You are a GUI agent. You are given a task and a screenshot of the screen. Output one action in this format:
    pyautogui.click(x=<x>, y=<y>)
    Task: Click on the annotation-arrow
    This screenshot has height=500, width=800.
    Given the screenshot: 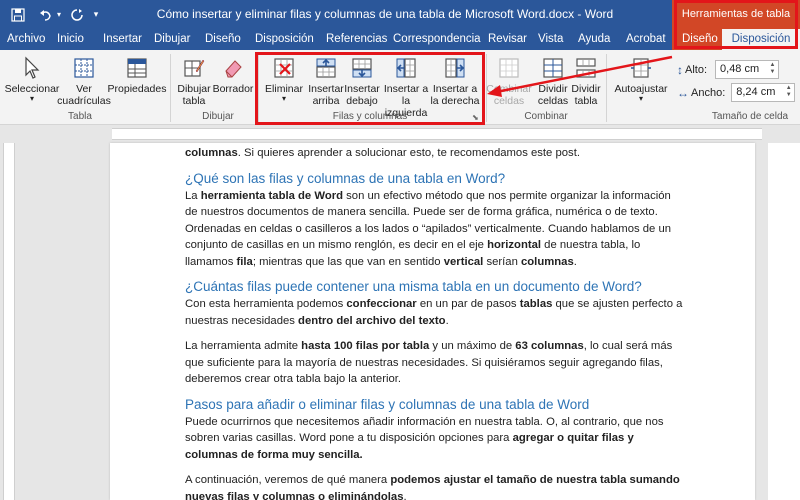 What is the action you would take?
    pyautogui.click(x=580, y=76)
    